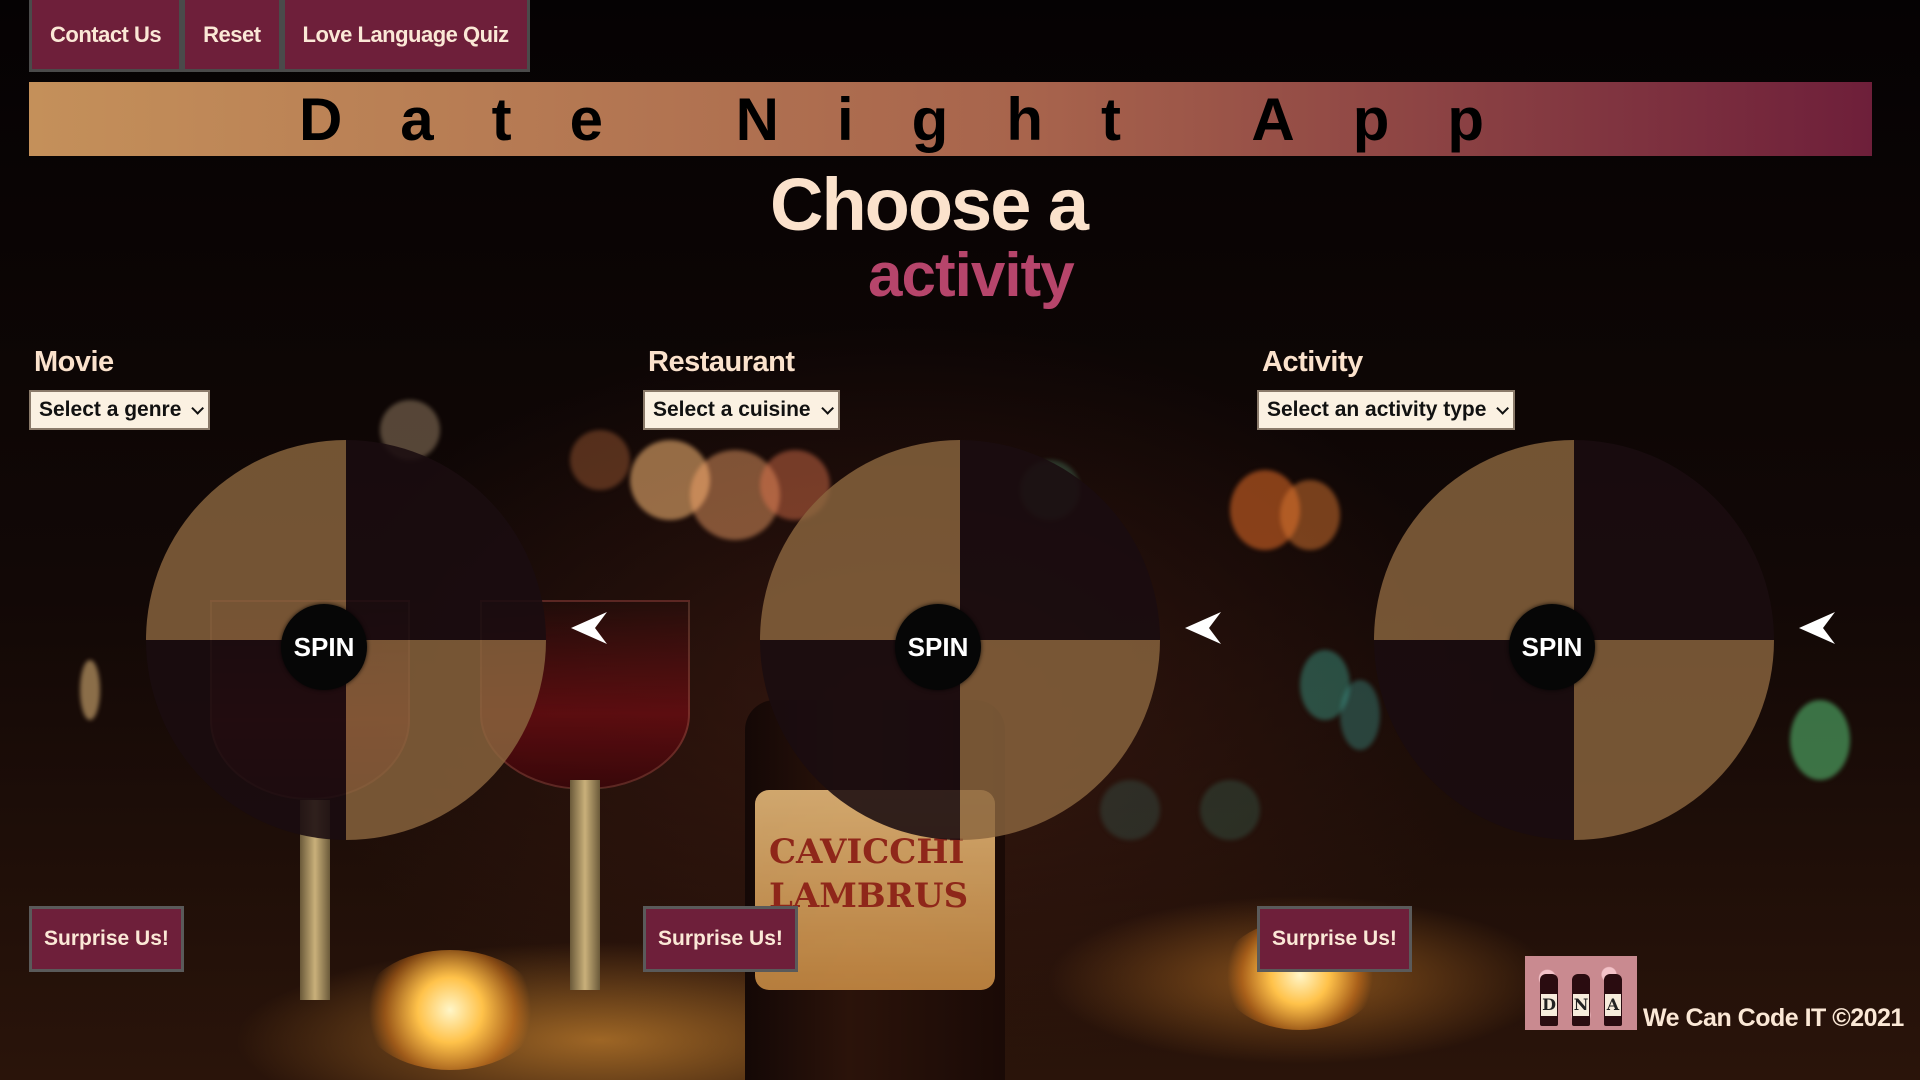 The width and height of the screenshot is (1920, 1080). Describe the element at coordinates (971, 275) in the screenshot. I see `page-subheading: activity` at that location.